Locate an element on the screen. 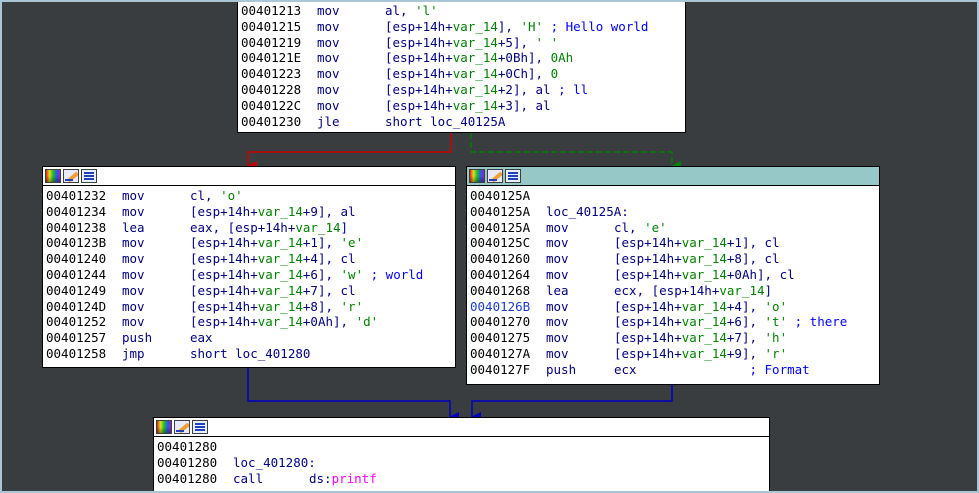 The width and height of the screenshot is (979, 493). code-line: 0040125A mov cl, 'e' is located at coordinates (673, 228).